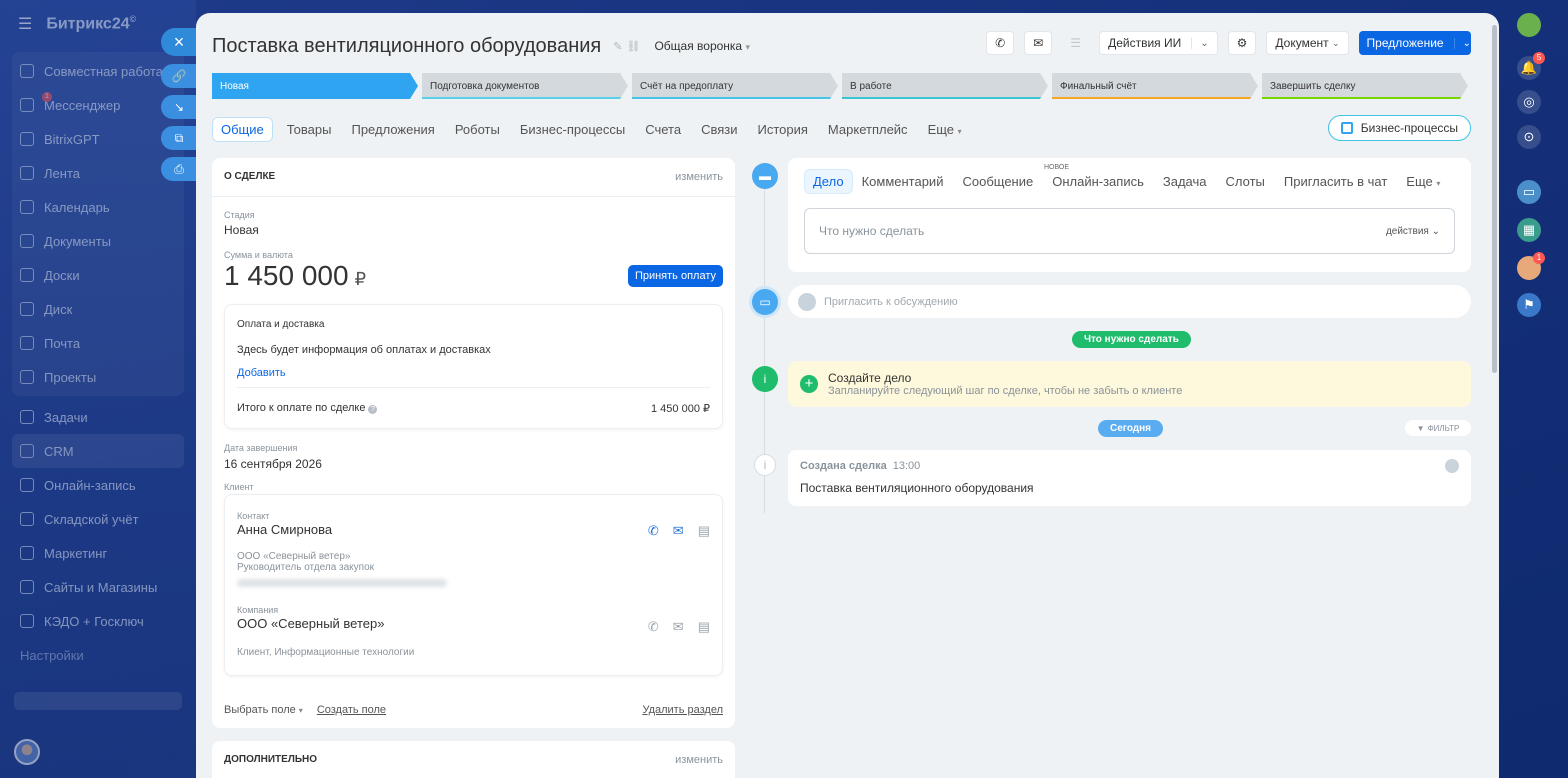 This screenshot has width=1568, height=778. Describe the element at coordinates (1000, 43) in the screenshot. I see `call-button: ✆` at that location.